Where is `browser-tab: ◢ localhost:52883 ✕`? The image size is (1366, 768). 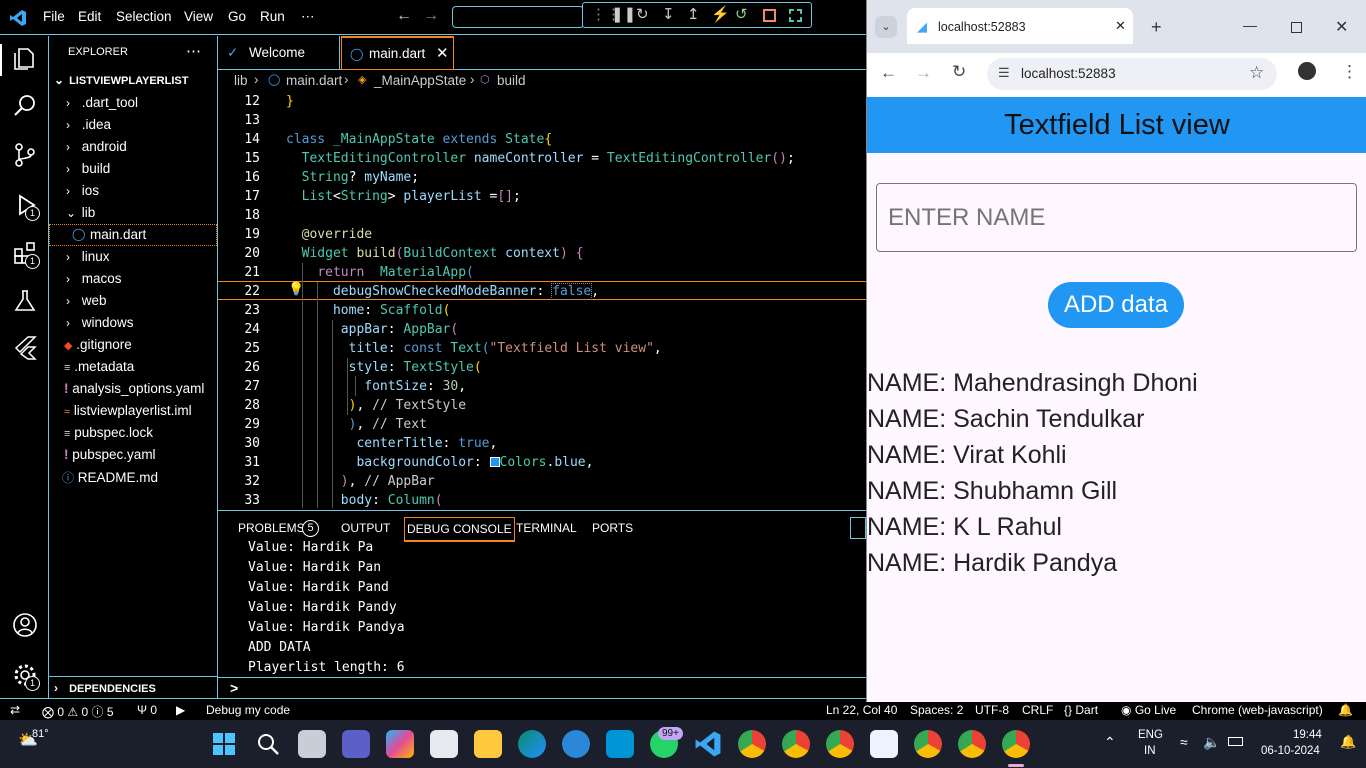
browser-tab: ◢ localhost:52883 ✕ is located at coordinates (1020, 26).